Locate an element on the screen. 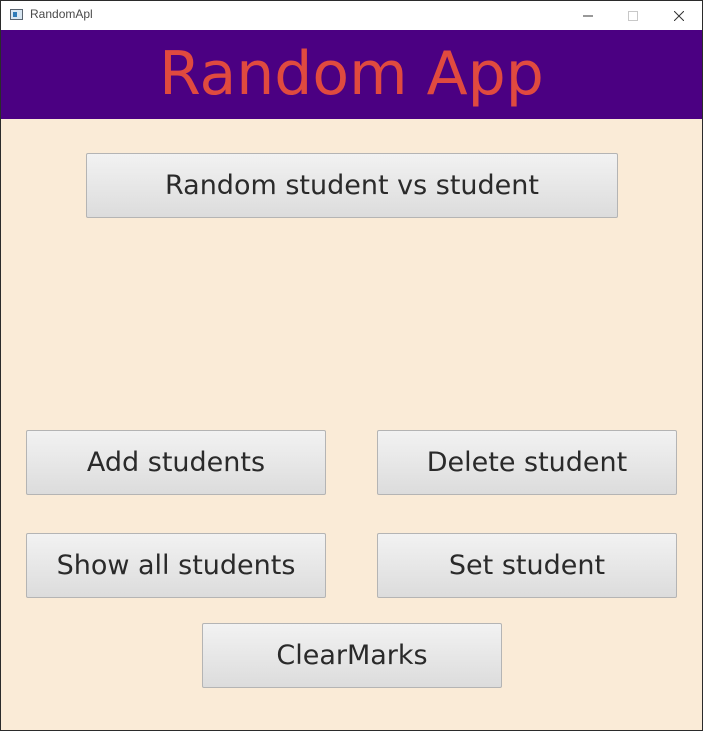 This screenshot has height=731, width=703. title-bar: RandomApl is located at coordinates (351, 15).